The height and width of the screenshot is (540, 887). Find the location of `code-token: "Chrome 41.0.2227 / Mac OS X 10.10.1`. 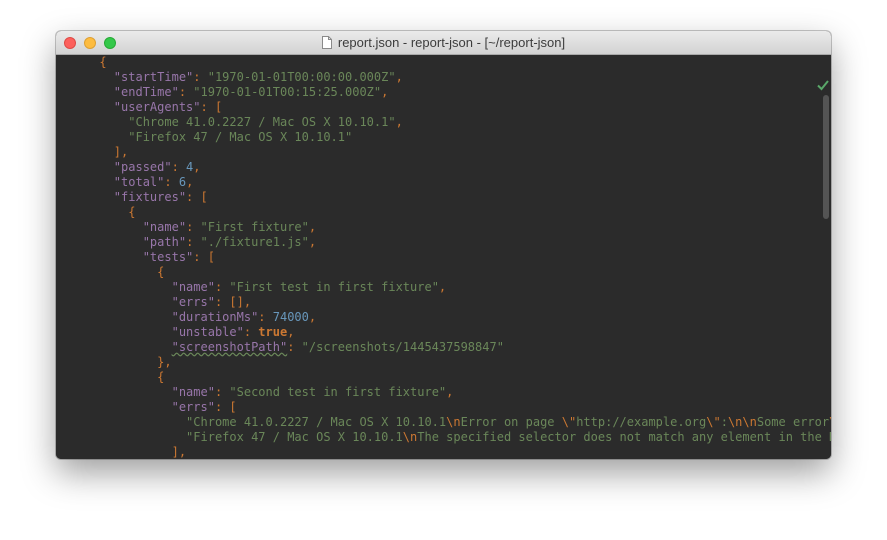

code-token: "Chrome 41.0.2227 / Mac OS X 10.10.1 is located at coordinates (316, 422).